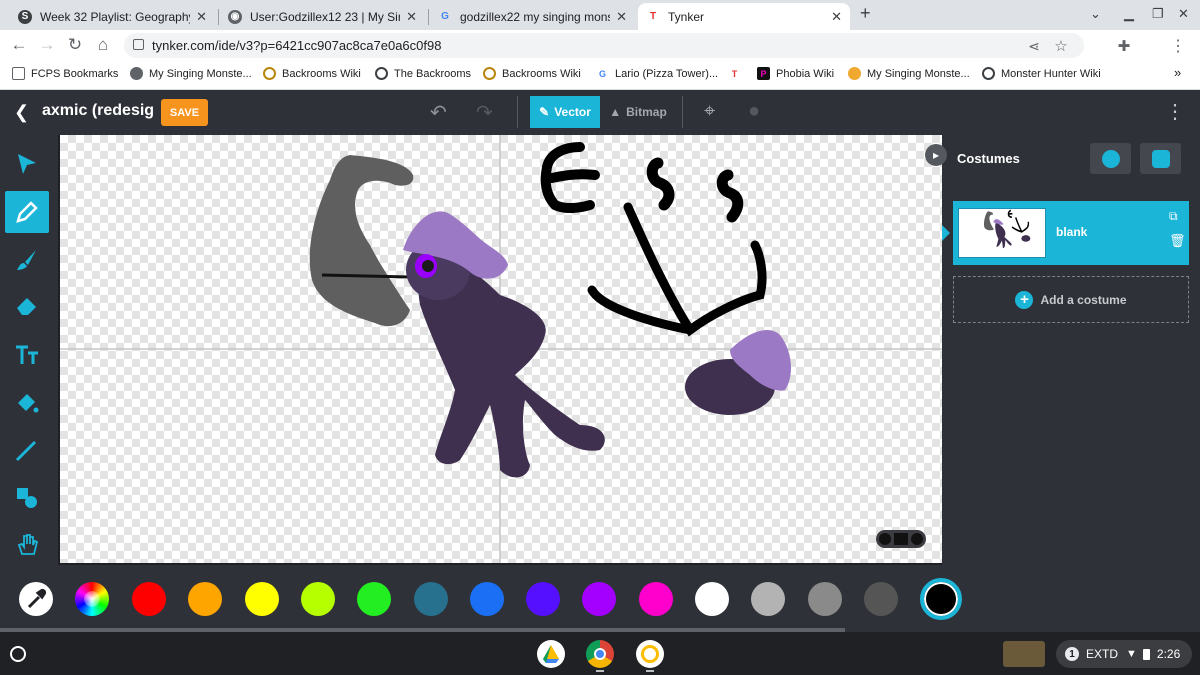 The image size is (1200, 675). I want to click on shape-tool, so click(27, 498).